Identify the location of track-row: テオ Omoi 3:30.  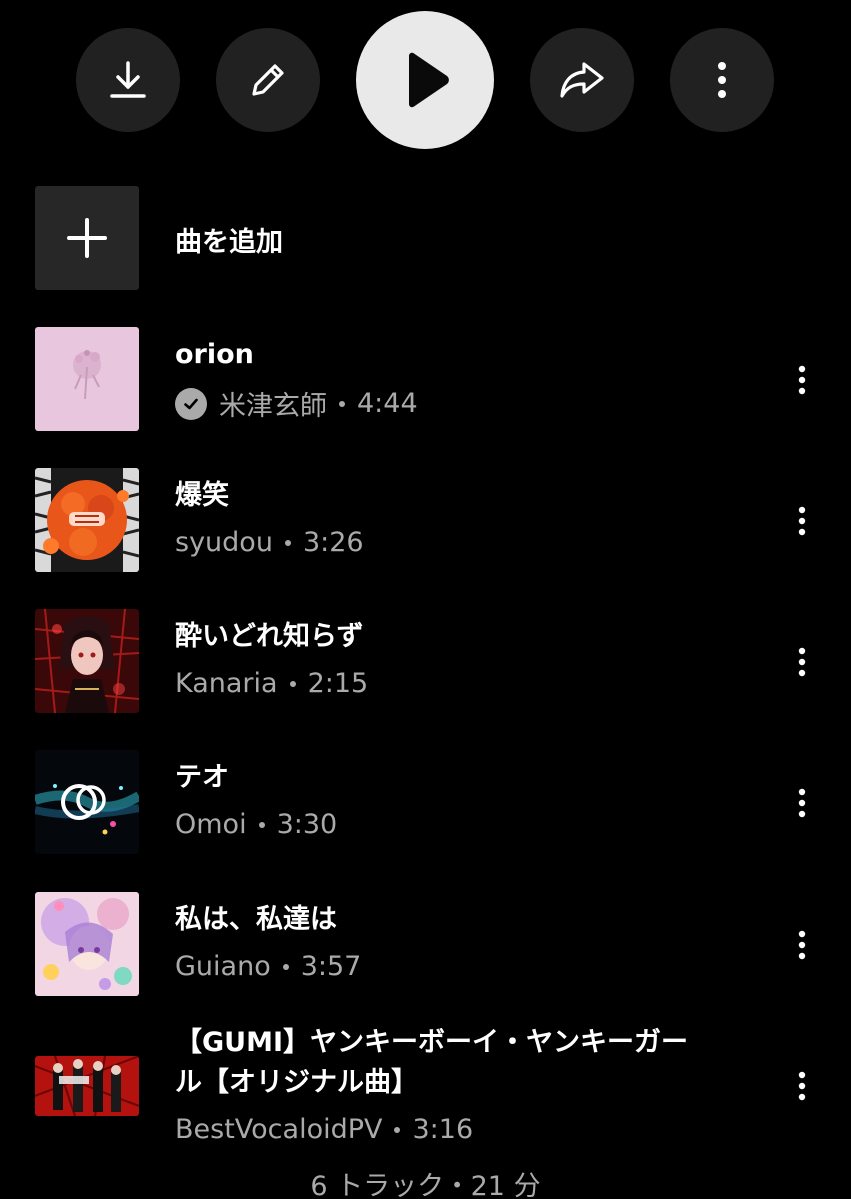
(425, 805).